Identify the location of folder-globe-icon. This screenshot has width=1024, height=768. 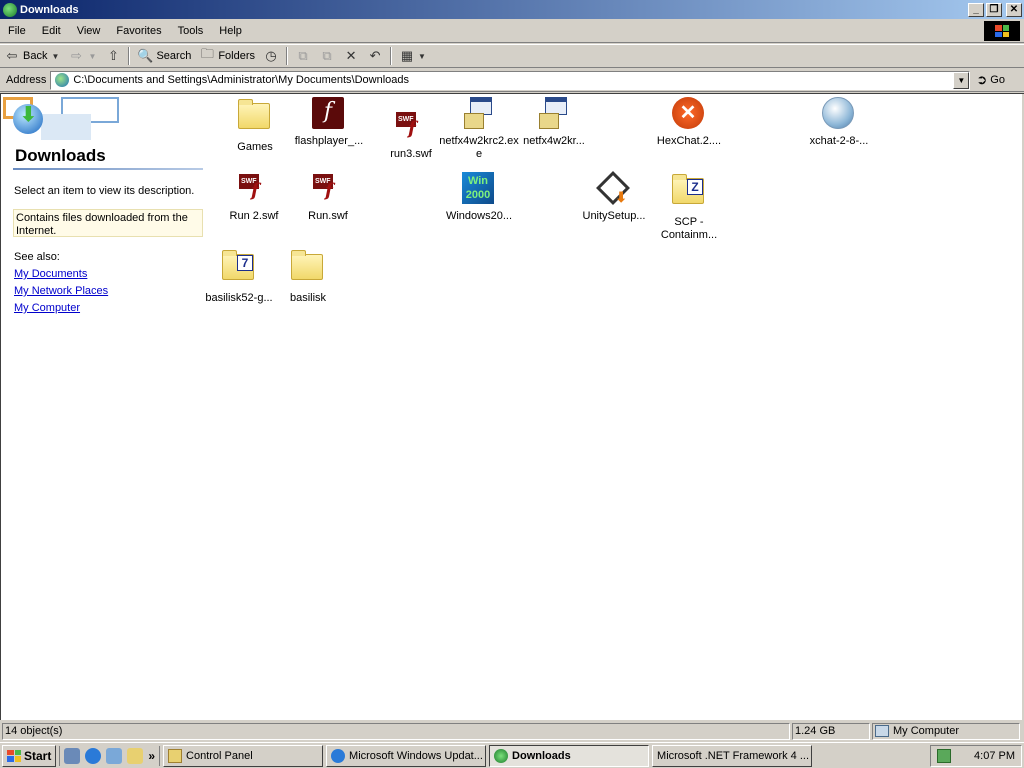
(501, 755).